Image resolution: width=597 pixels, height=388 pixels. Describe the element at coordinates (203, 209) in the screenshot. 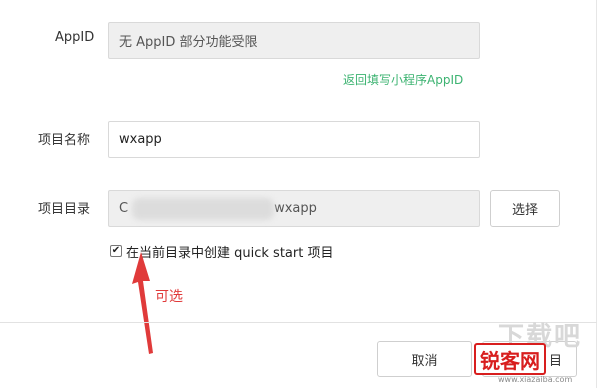

I see `redacted-path-blur` at that location.